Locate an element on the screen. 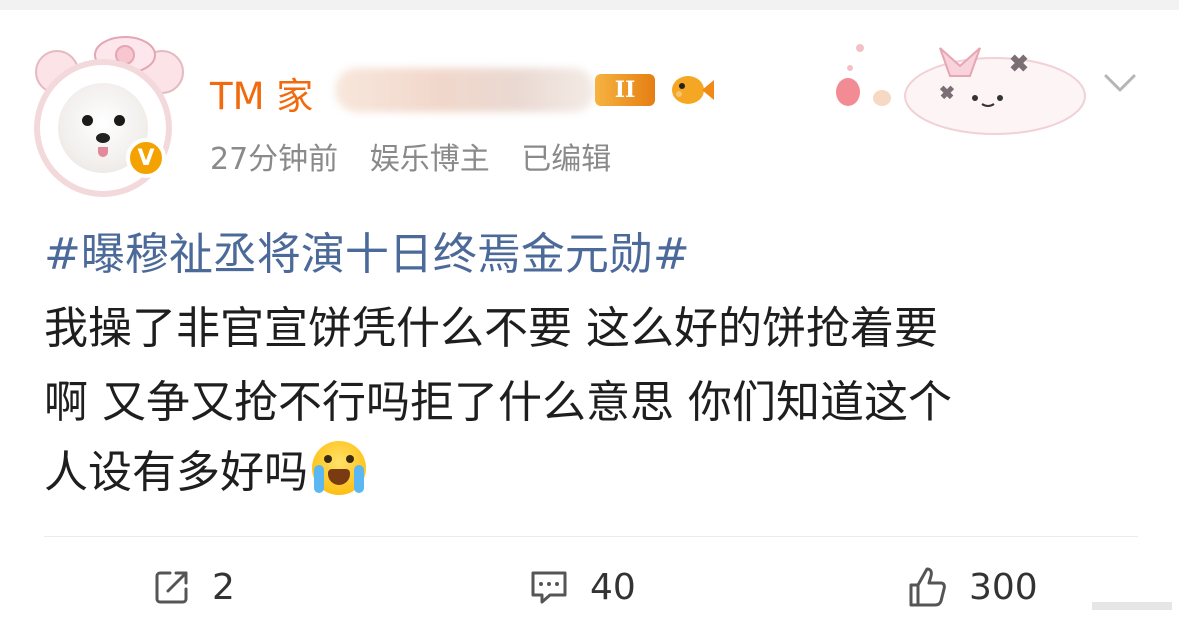  post-body-line-3-text: 人设有多好吗 is located at coordinates (176, 472).